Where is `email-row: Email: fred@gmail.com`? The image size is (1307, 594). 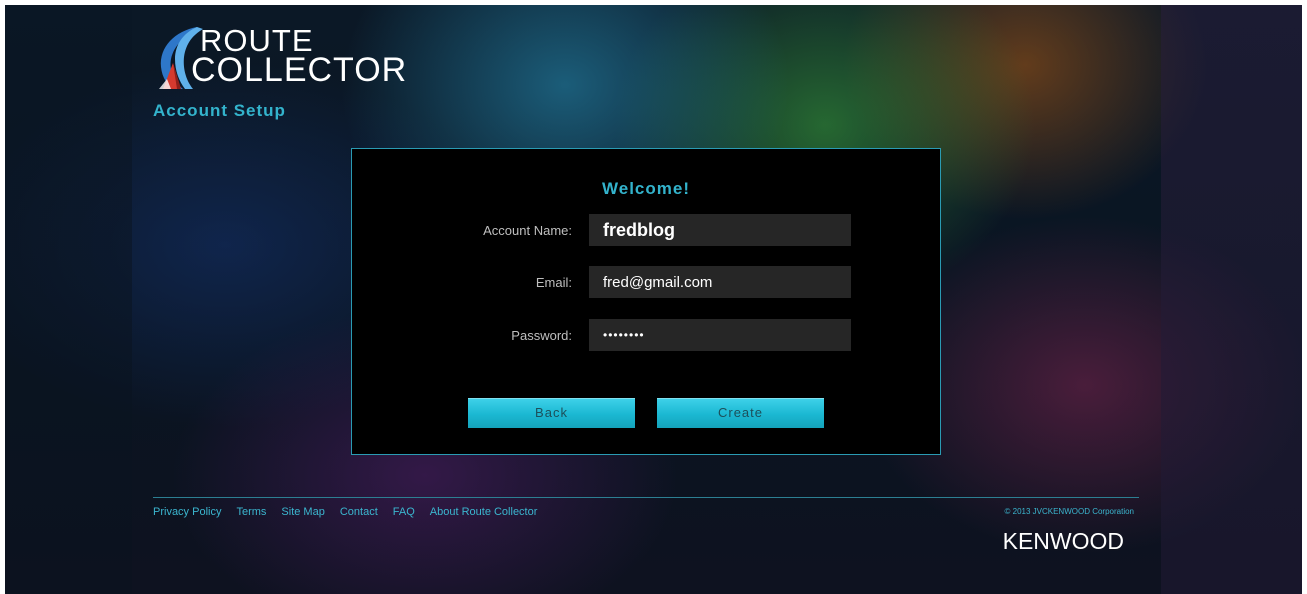 email-row: Email: fred@gmail.com is located at coordinates (646, 282).